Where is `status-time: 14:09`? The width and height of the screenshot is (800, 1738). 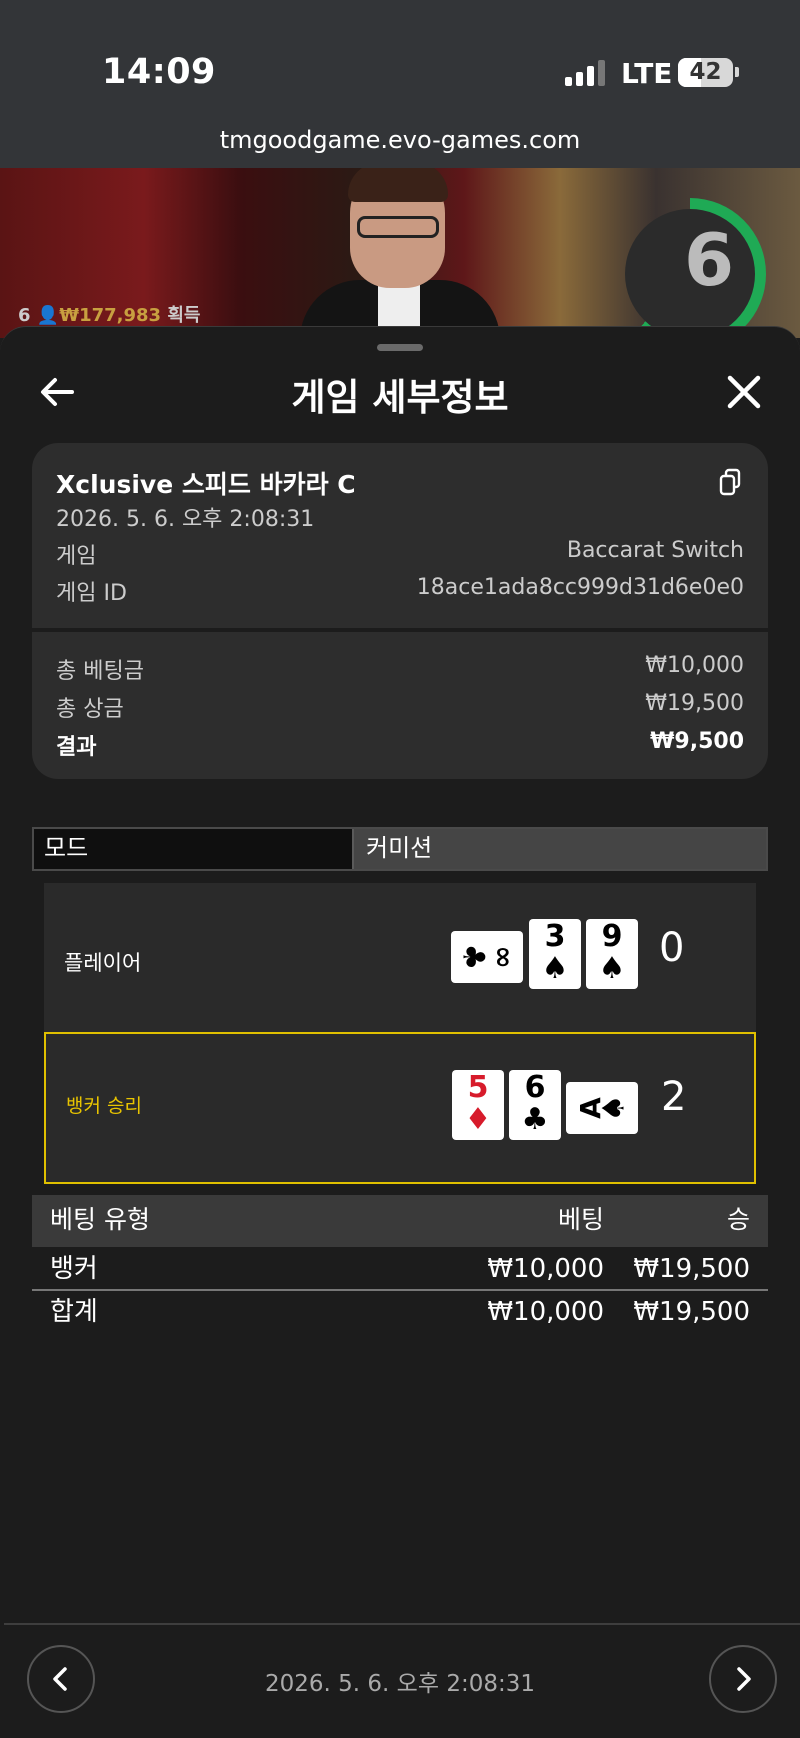
status-time: 14:09 is located at coordinates (159, 72).